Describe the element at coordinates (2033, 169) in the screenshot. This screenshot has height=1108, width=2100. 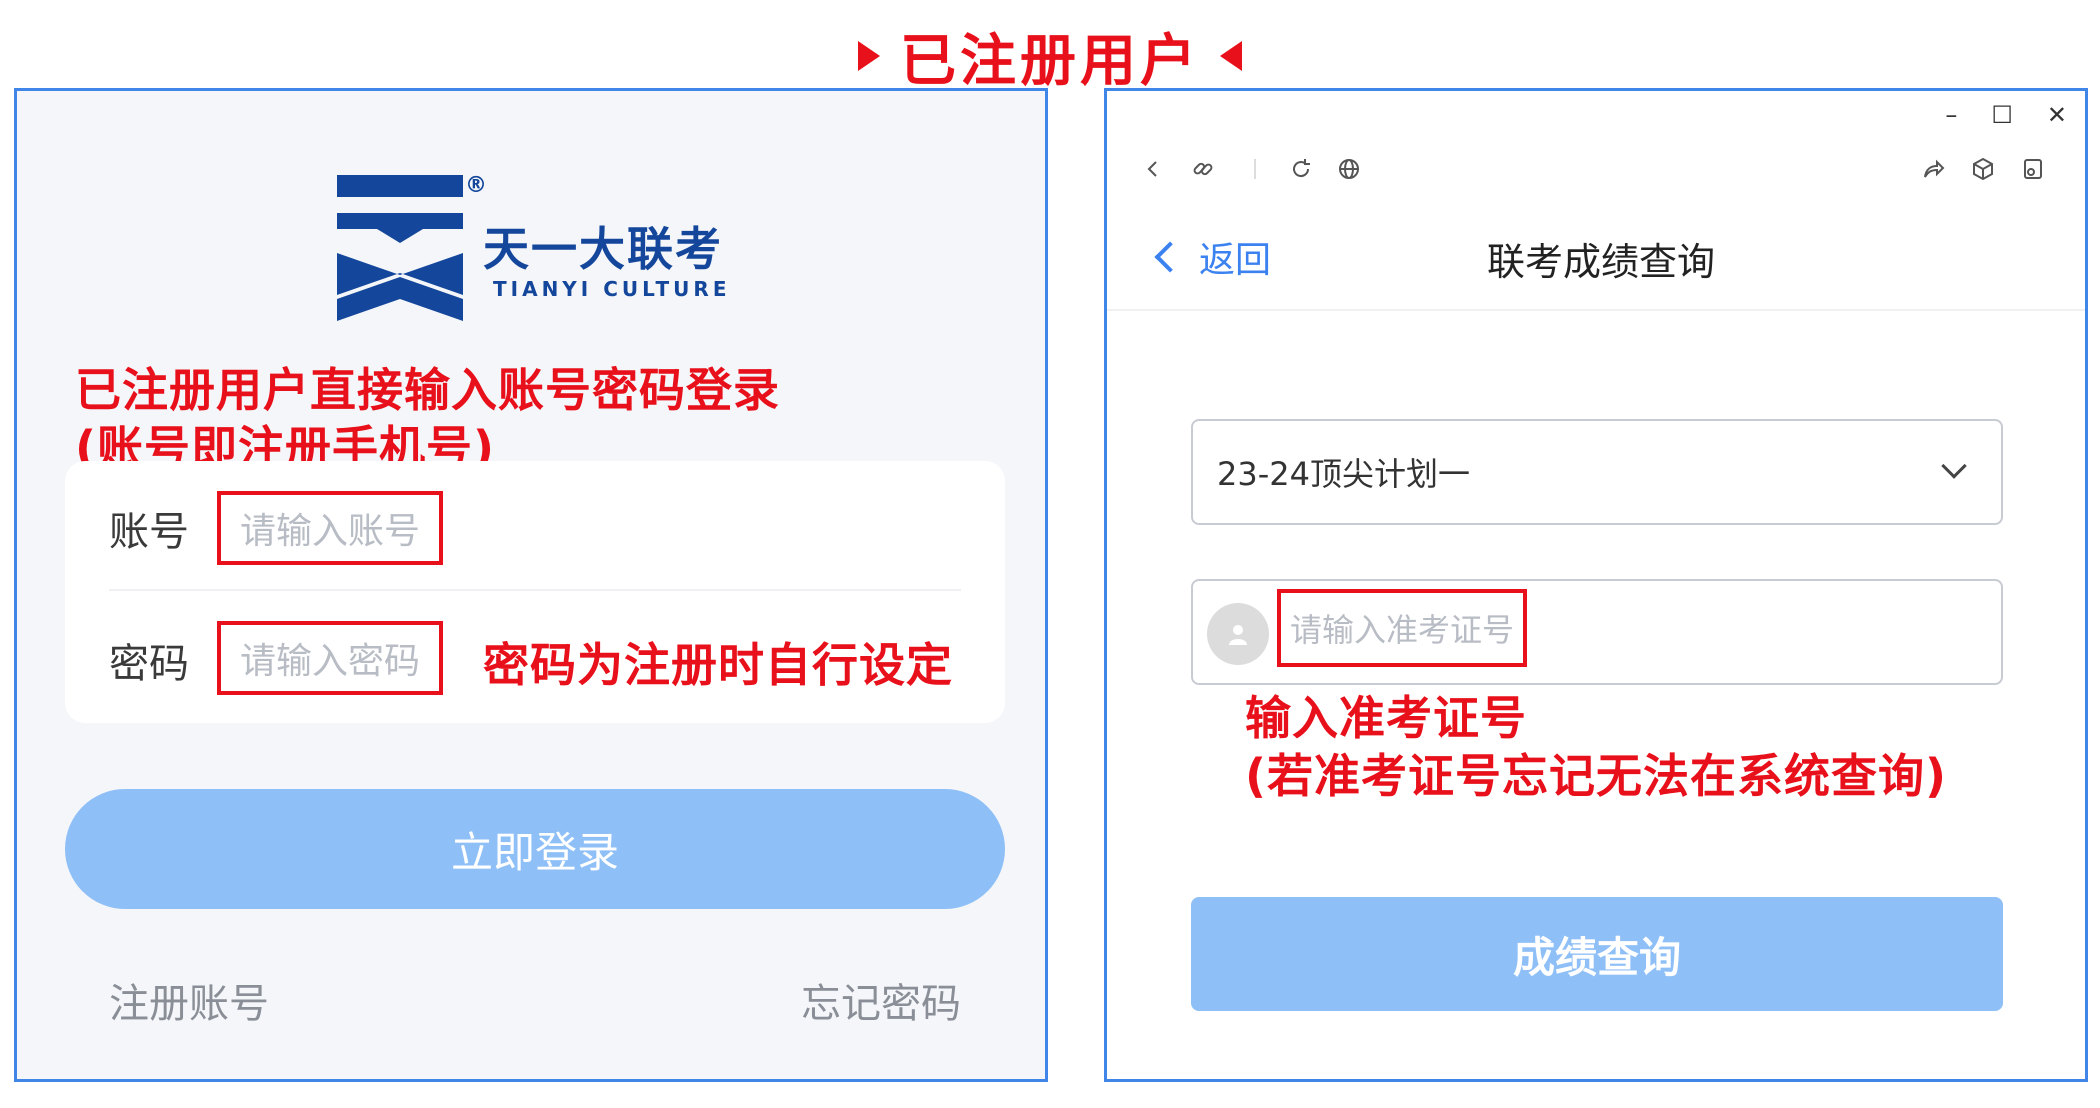
I see `mini-program-icon` at that location.